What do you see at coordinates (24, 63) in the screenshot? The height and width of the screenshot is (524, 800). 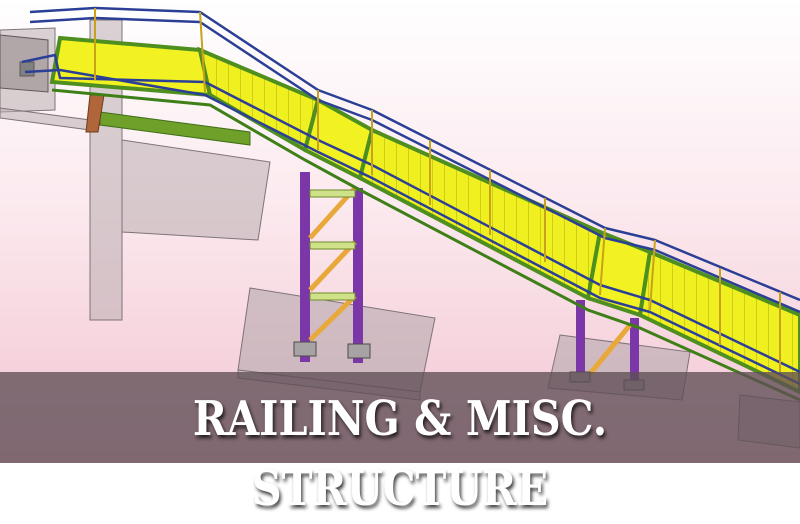 I see `upper-landing-wall` at bounding box center [24, 63].